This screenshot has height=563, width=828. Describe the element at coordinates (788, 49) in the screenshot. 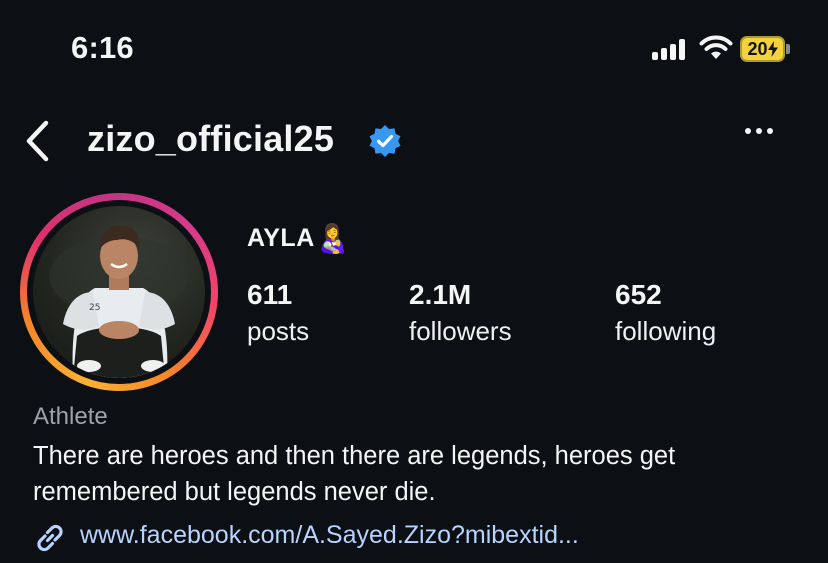

I see `battery-cap` at that location.